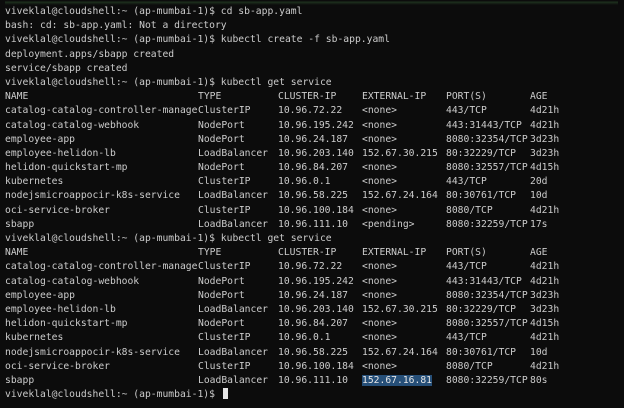 This screenshot has width=624, height=408. What do you see at coordinates (397, 380) in the screenshot?
I see `selected-external-ip: 152.67.16.81` at bounding box center [397, 380].